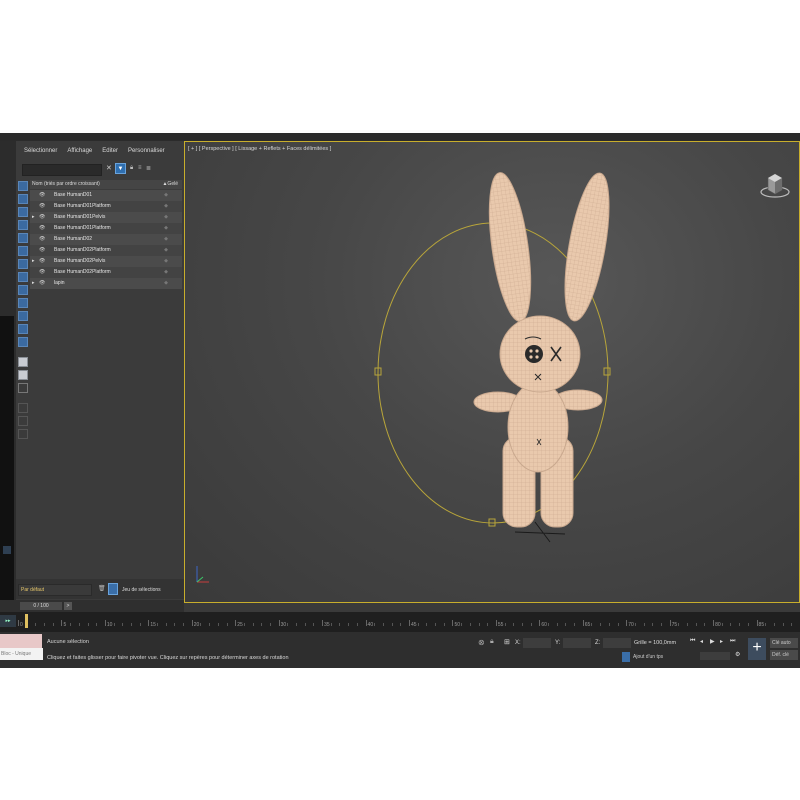 The image size is (800, 800). Describe the element at coordinates (23, 199) in the screenshot. I see `display-geometry-icon` at that location.